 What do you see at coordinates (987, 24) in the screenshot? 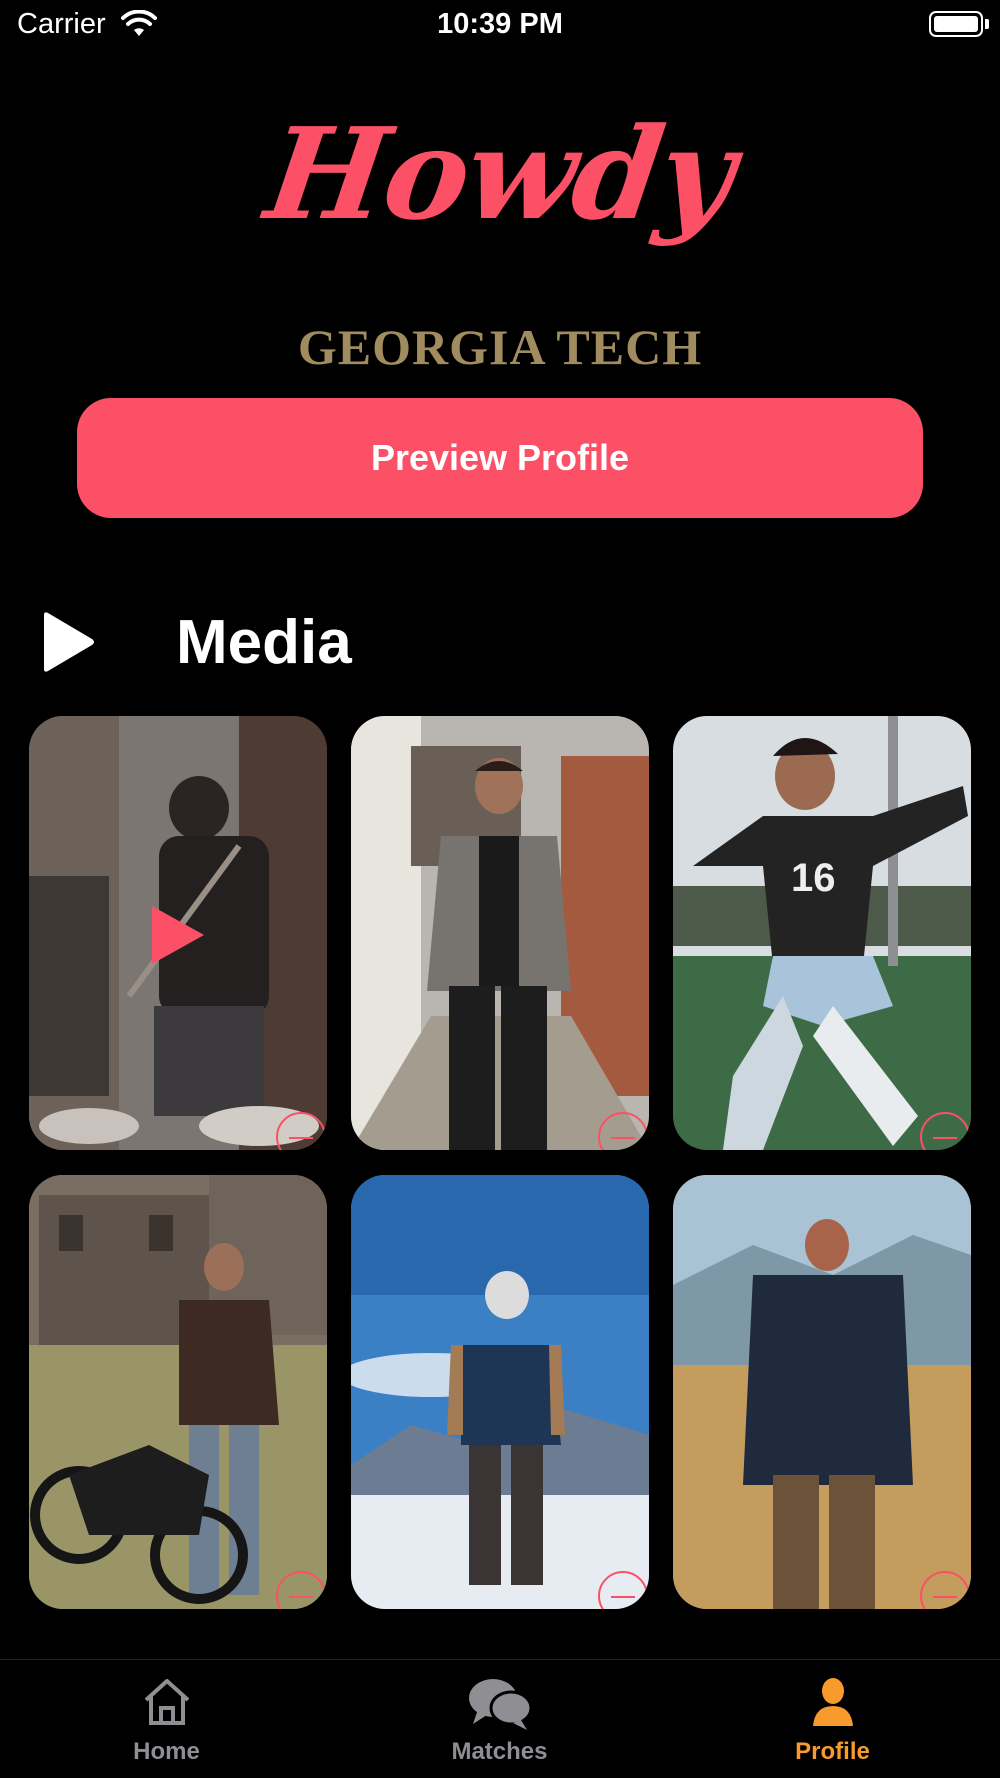
I see `battery-cap` at bounding box center [987, 24].